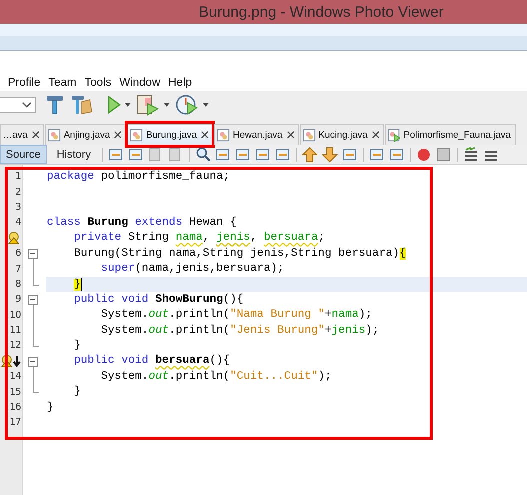 Image resolution: width=527 pixels, height=495 pixels. I want to click on line-number: 14, so click(15, 376).